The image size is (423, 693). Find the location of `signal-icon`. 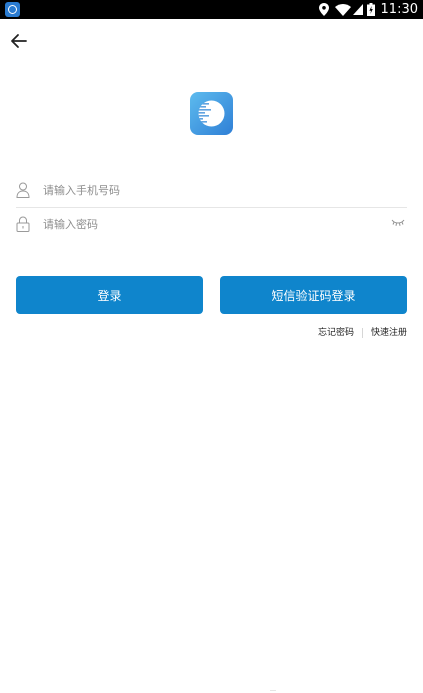

signal-icon is located at coordinates (357, 9).